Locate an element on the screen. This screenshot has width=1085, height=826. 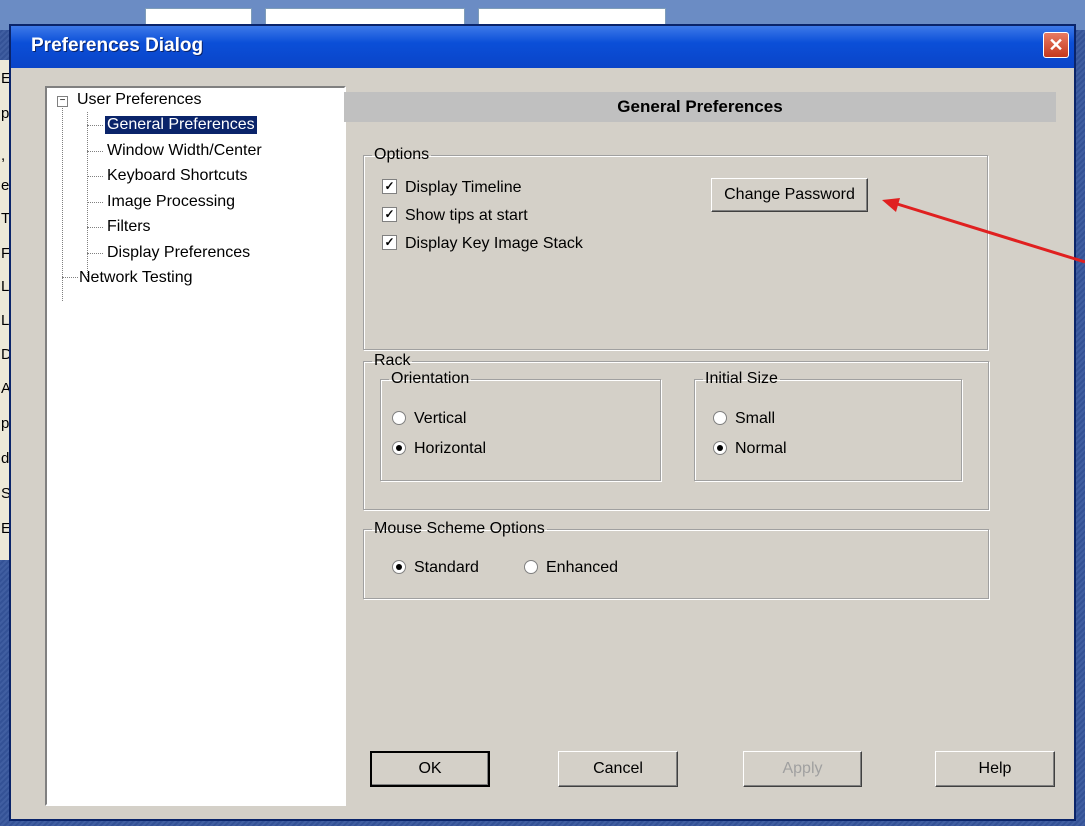
tree-item-display-preferences: Display Preferences is located at coordinates (178, 253).